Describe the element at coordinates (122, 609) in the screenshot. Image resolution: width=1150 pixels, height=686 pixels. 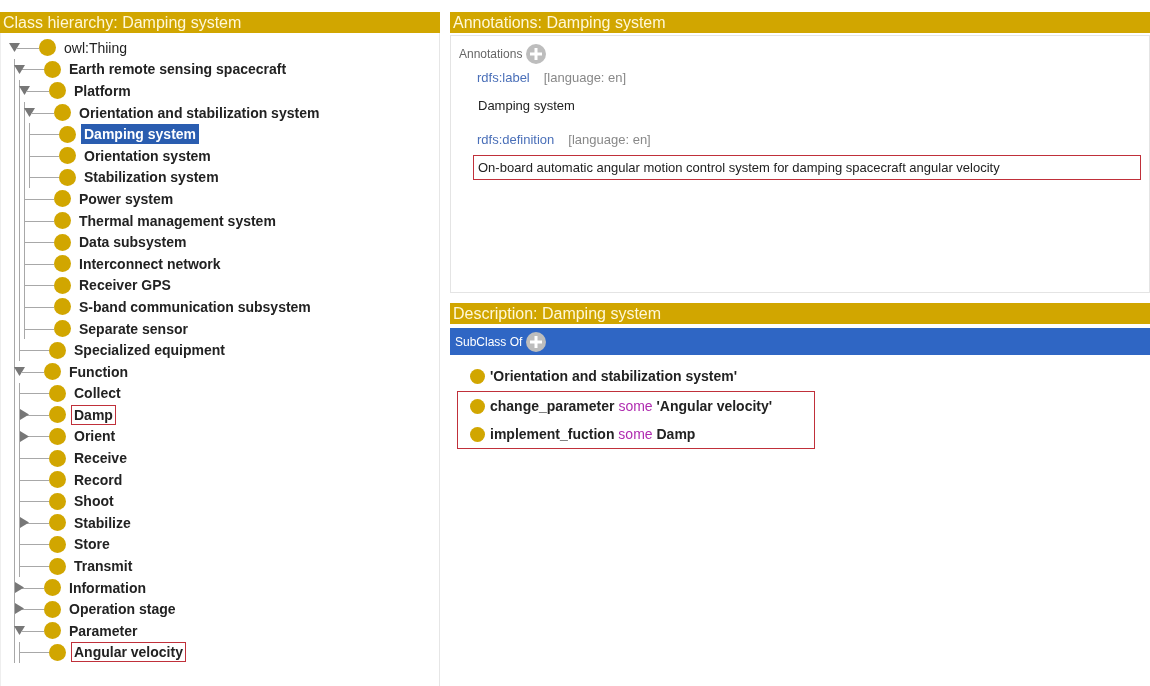
I see `tree-item: Operation stage` at that location.